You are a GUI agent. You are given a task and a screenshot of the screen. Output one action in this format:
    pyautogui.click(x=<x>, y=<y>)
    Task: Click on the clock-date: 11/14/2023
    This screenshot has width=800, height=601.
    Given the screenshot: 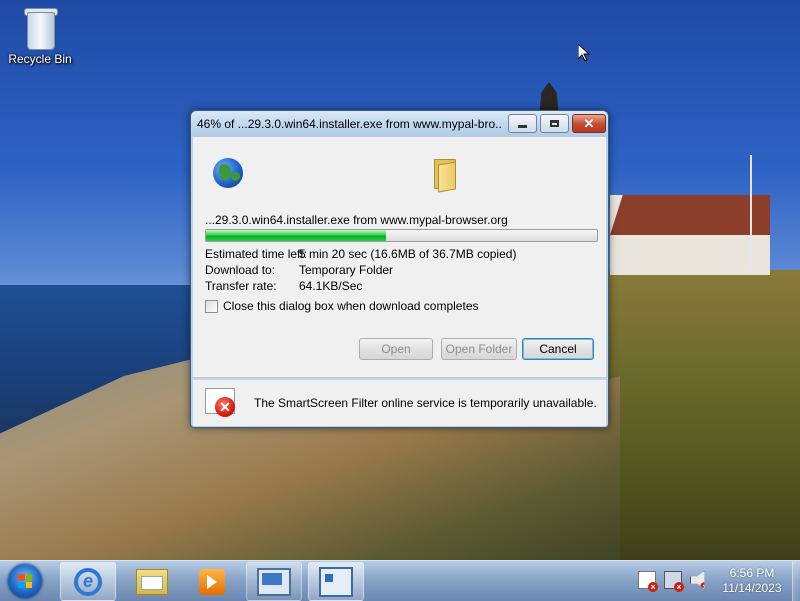 What is the action you would take?
    pyautogui.click(x=752, y=588)
    